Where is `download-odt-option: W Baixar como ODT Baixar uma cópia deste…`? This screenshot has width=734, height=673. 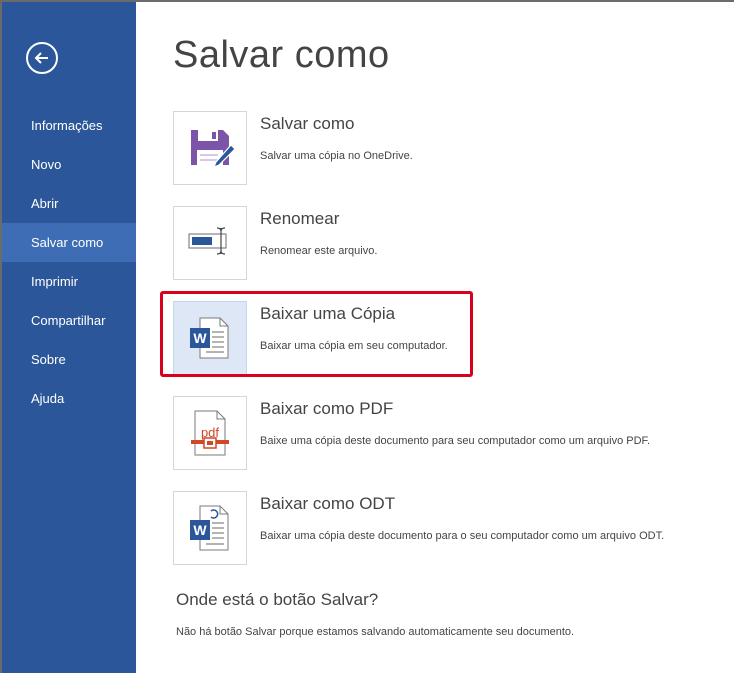 download-odt-option: W Baixar como ODT Baixar uma cópia deste… is located at coordinates (443, 528).